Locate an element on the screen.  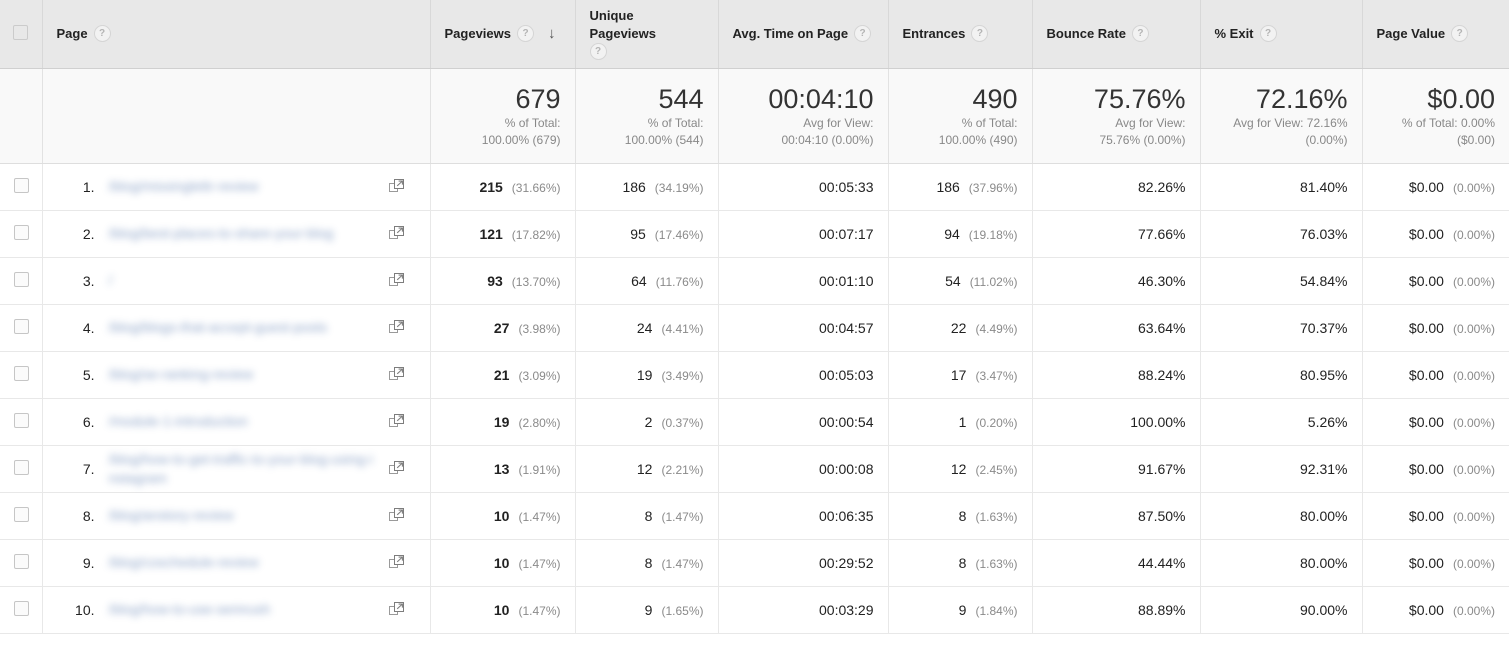
unique-pageviews-percent: (1.47%) is located at coordinates (682, 563).